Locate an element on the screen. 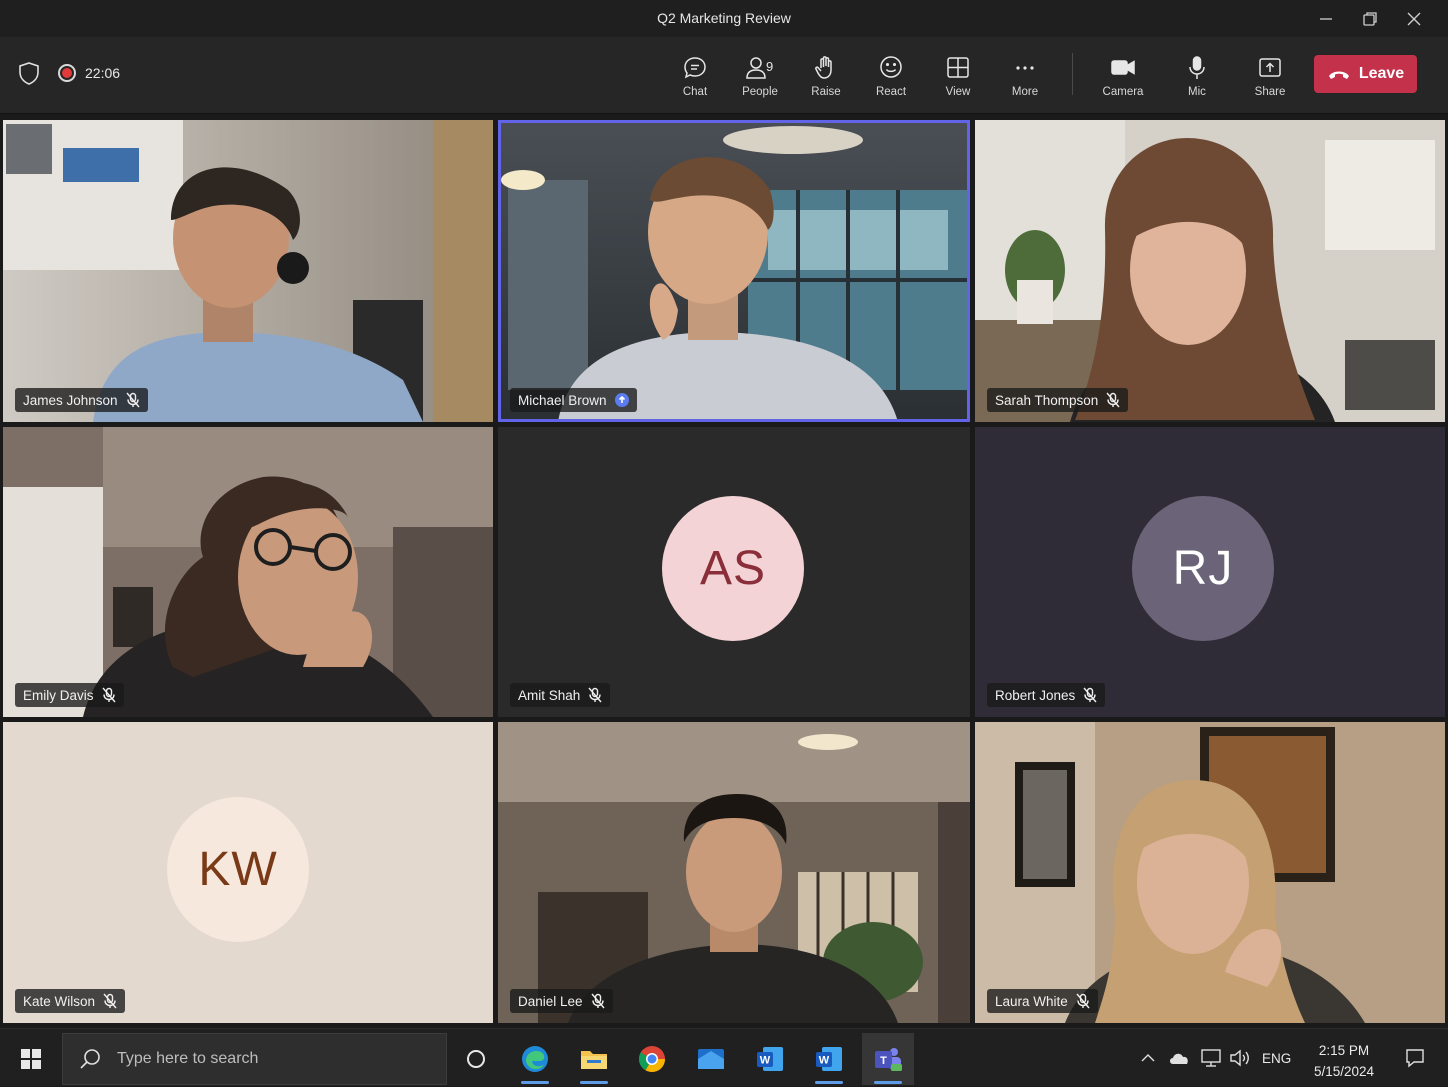 The height and width of the screenshot is (1087, 1448). grid-view-icon is located at coordinates (958, 67).